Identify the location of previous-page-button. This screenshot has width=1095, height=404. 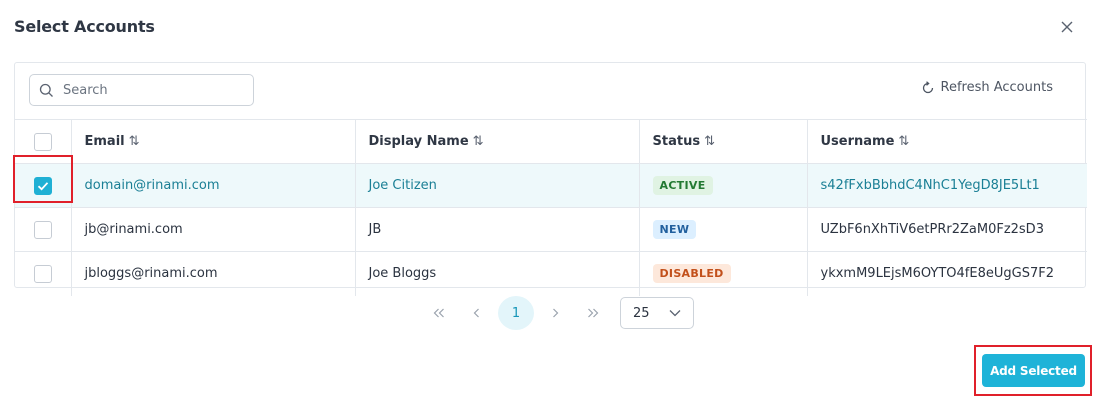
(477, 313).